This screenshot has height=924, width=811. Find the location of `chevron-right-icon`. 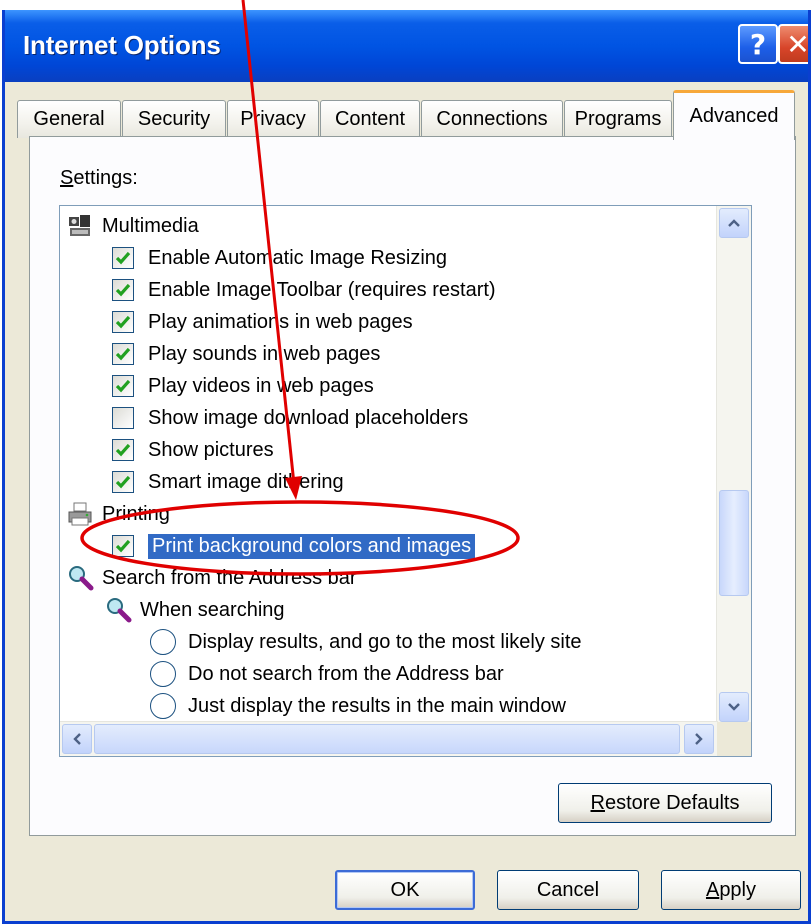

chevron-right-icon is located at coordinates (699, 739).